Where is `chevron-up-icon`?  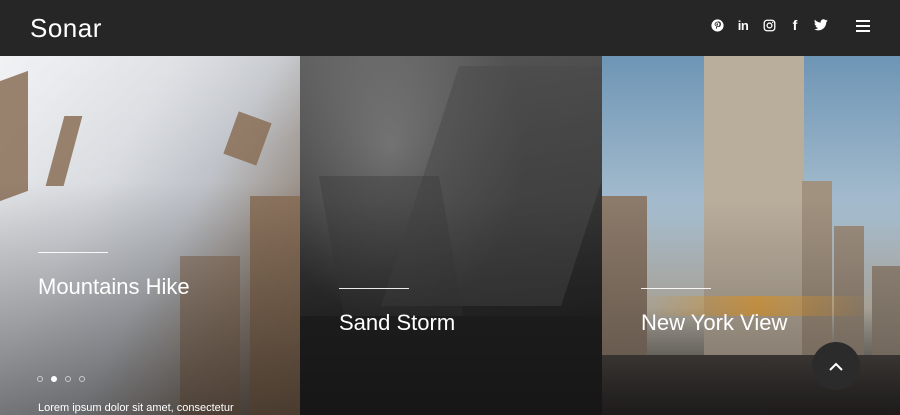 chevron-up-icon is located at coordinates (836, 366).